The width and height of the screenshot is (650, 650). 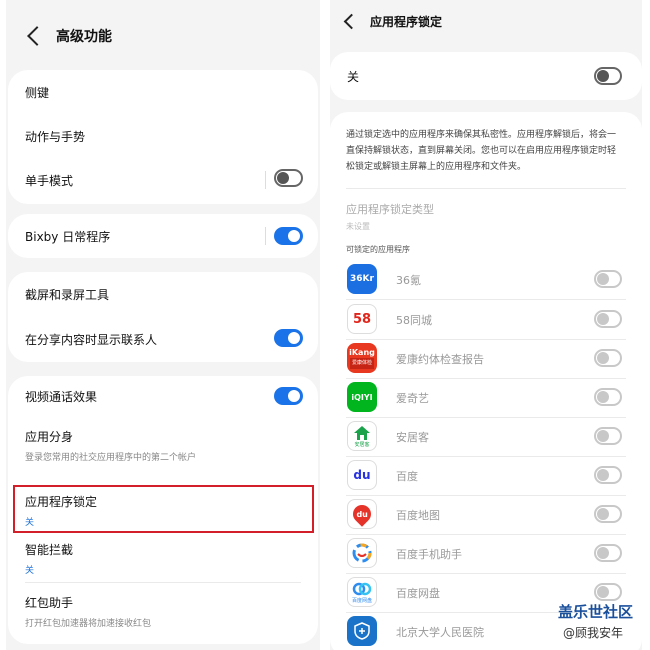 I want to click on anjuke-icon: 安居客, so click(x=362, y=436).